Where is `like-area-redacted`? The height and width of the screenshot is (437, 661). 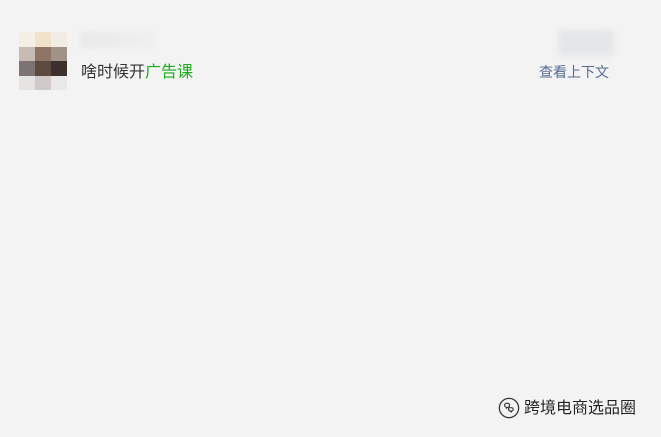
like-area-redacted is located at coordinates (586, 43).